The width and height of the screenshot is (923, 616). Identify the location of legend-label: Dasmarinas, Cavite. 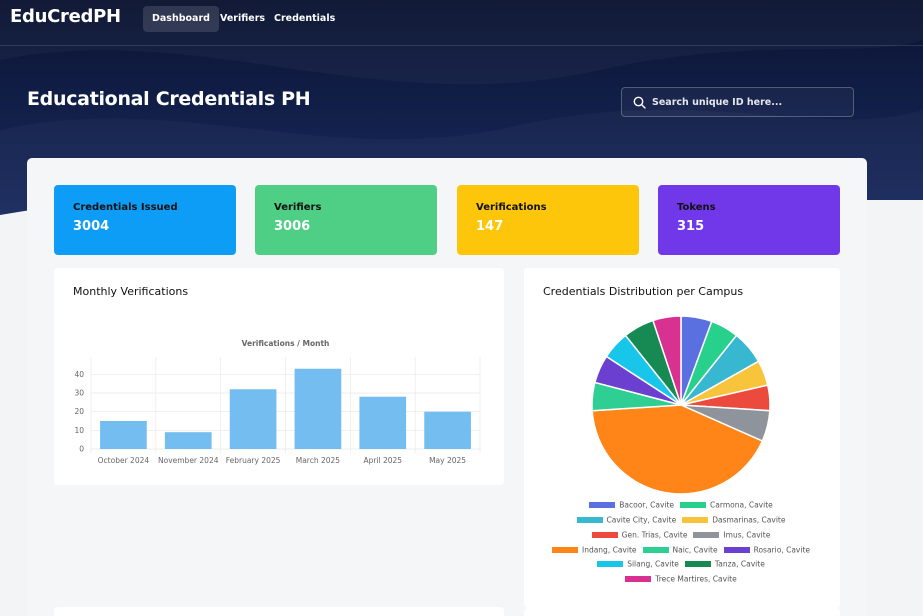
(749, 520).